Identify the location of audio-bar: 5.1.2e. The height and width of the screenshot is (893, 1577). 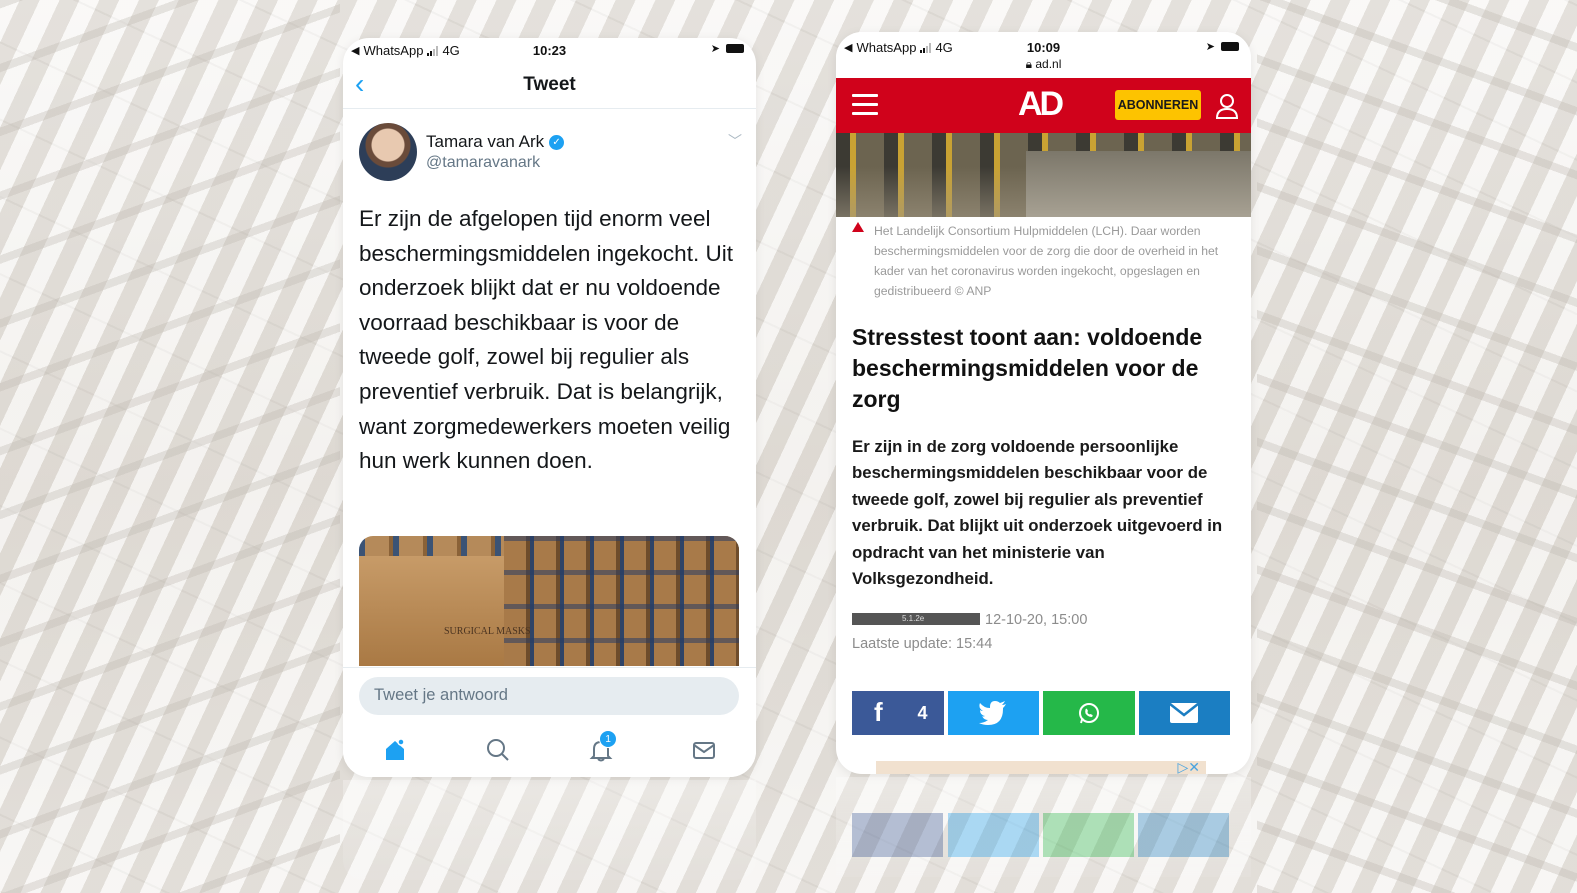
(916, 619).